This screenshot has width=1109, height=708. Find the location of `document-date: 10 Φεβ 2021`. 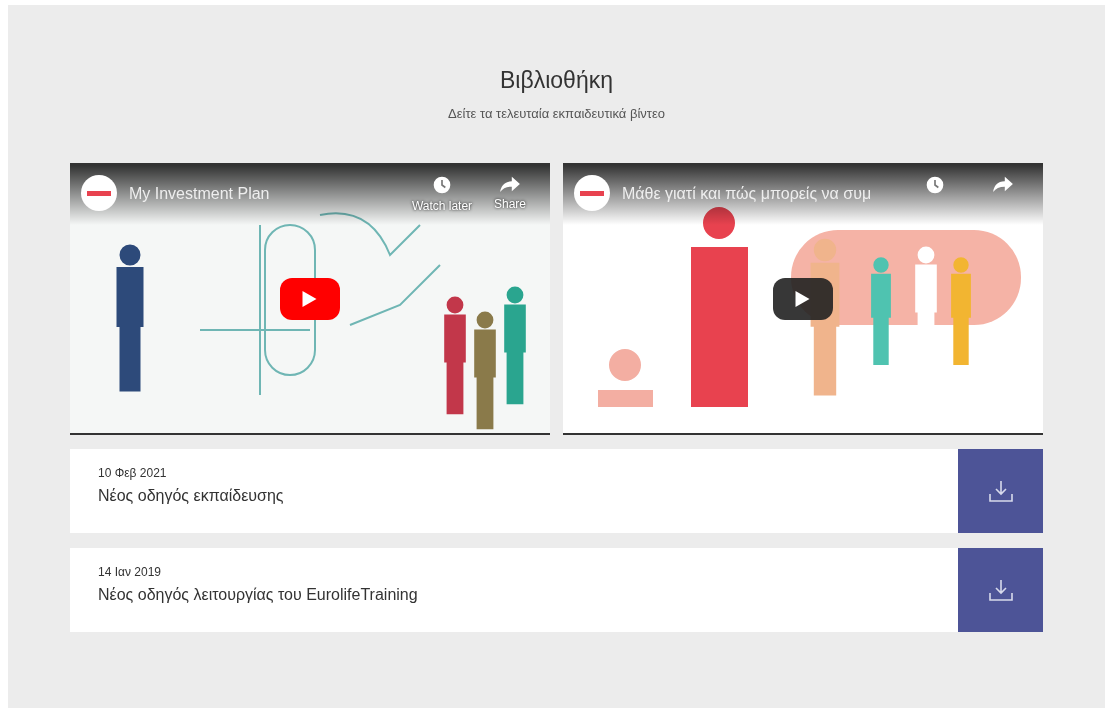

document-date: 10 Φεβ 2021 is located at coordinates (133, 473).